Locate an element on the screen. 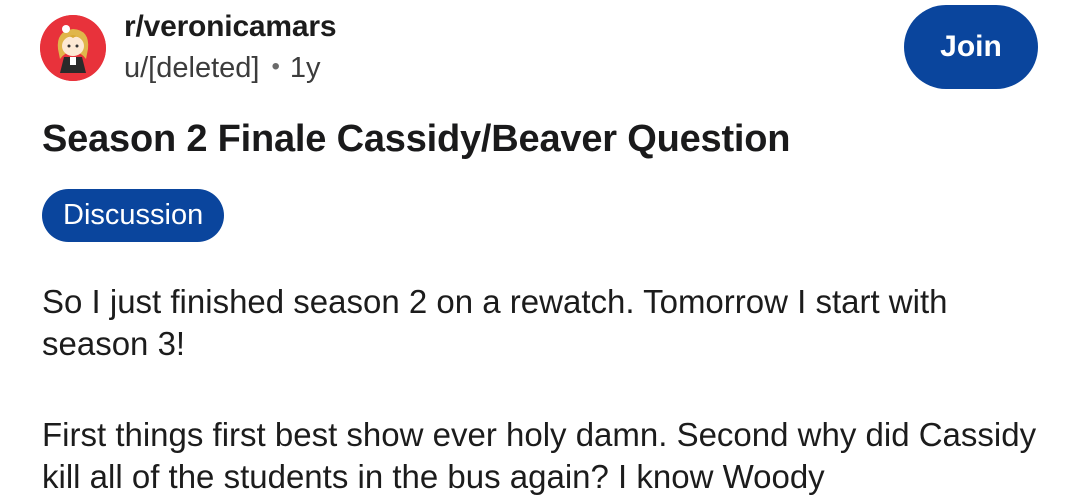 The image size is (1080, 498). post-flair-badge: Discussion is located at coordinates (133, 215).